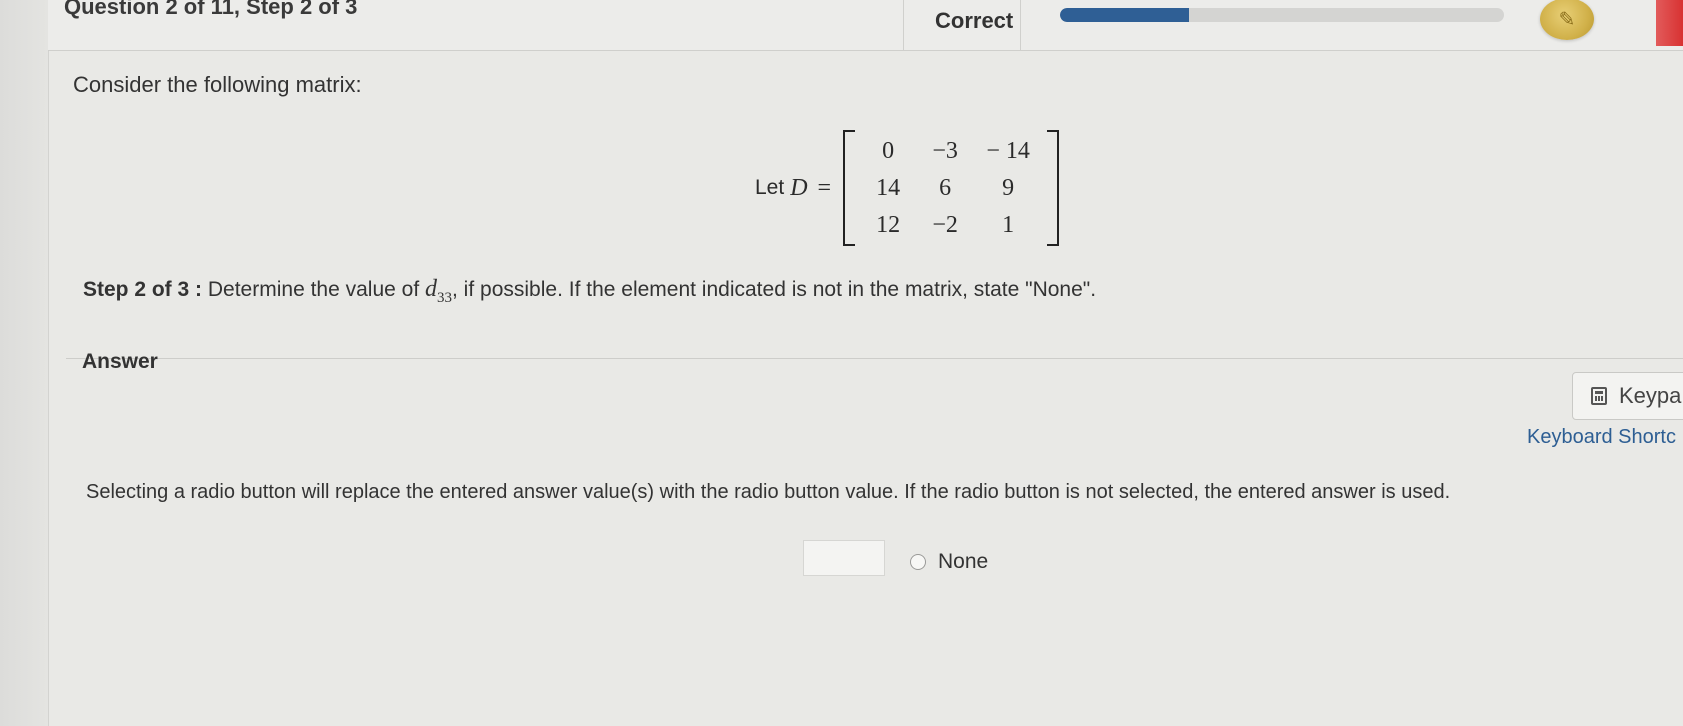 Image resolution: width=1683 pixels, height=726 pixels. I want to click on right-bracket, so click(1053, 188).